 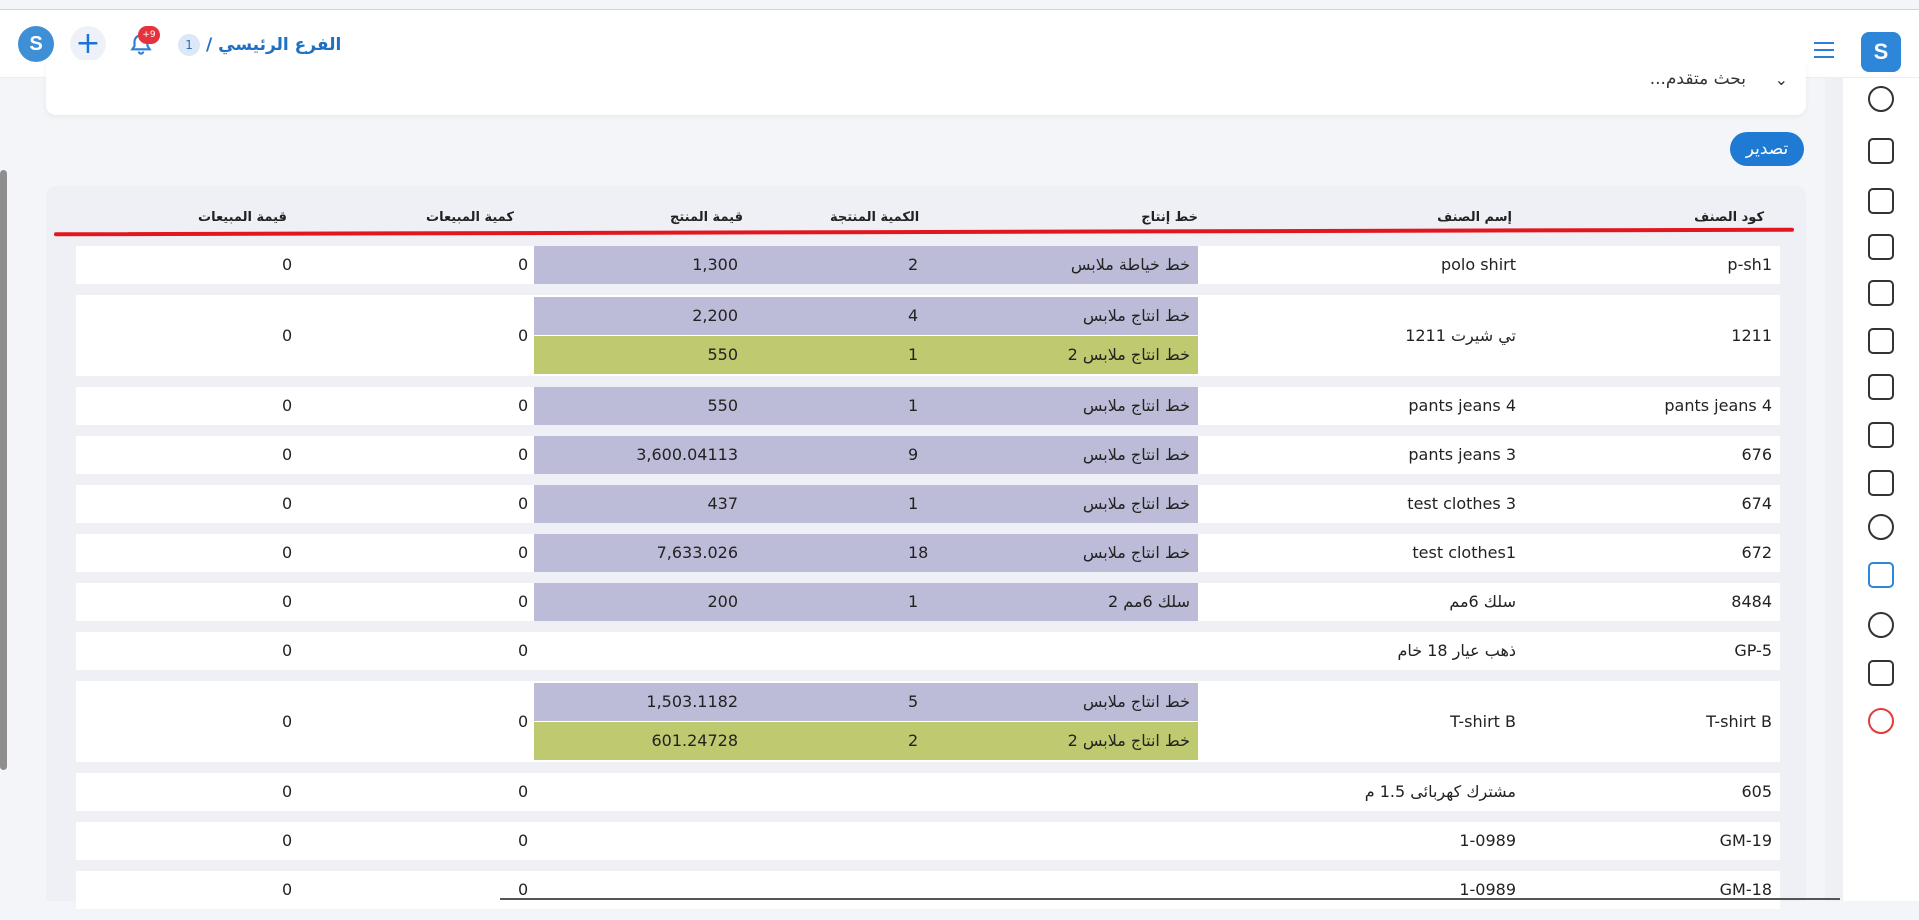 I want to click on header-item-name: إسم الصنف, so click(x=1474, y=217).